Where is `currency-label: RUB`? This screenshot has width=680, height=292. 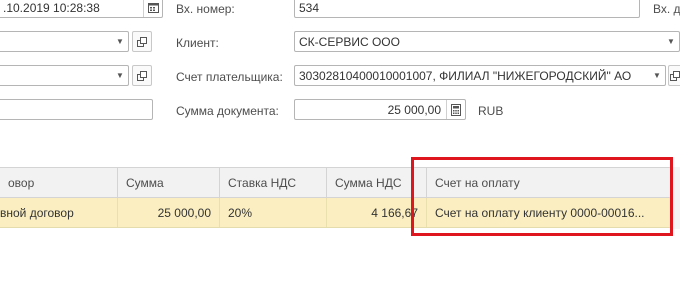
currency-label: RUB is located at coordinates (491, 111).